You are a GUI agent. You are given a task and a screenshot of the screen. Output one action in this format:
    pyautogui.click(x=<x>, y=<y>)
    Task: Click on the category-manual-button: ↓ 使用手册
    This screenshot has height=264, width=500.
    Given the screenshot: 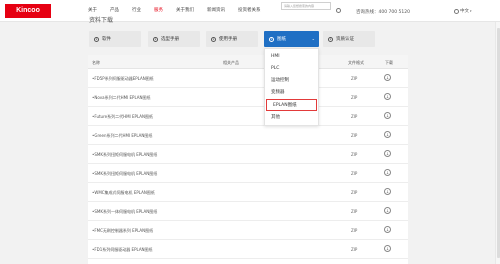 What is the action you would take?
    pyautogui.click(x=232, y=39)
    